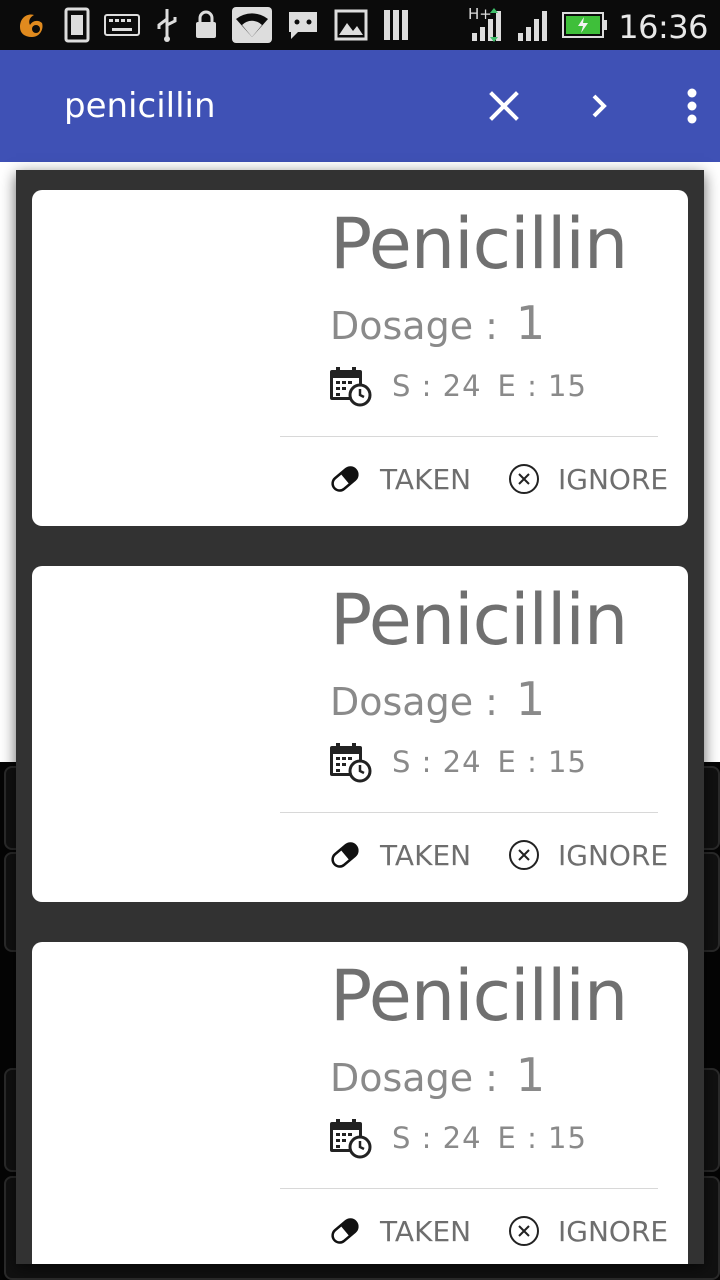 This screenshot has height=1280, width=720. What do you see at coordinates (396, 25) in the screenshot?
I see `sd-card-icon` at bounding box center [396, 25].